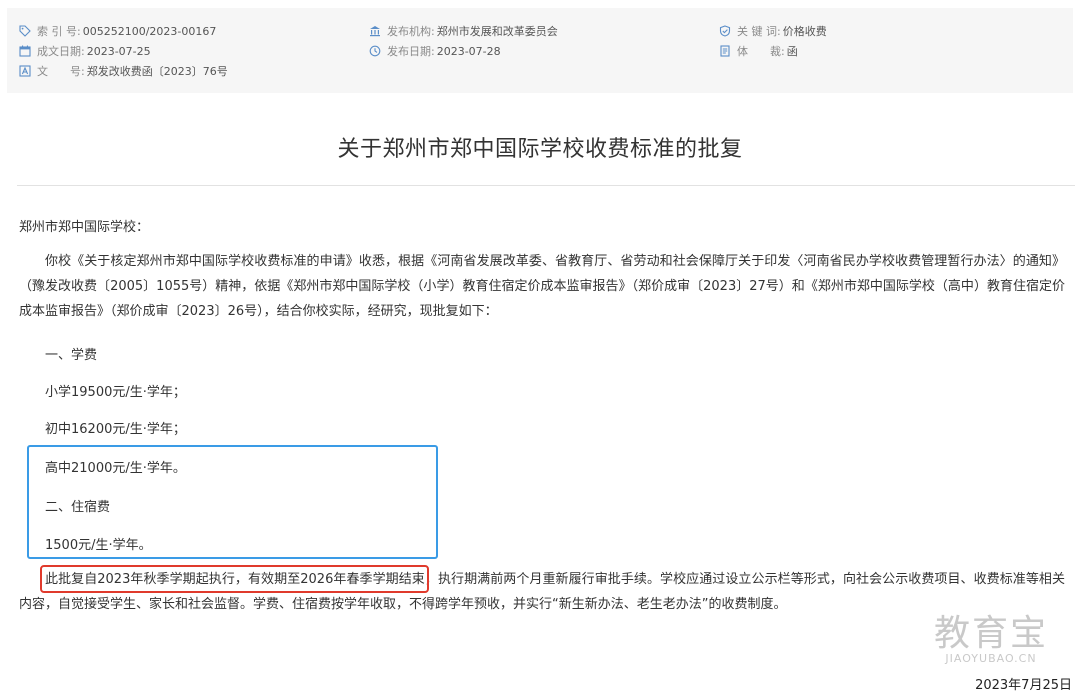 This screenshot has width=1080, height=696. What do you see at coordinates (1023, 685) in the screenshot?
I see `signature-date: 2023年7月25日` at bounding box center [1023, 685].